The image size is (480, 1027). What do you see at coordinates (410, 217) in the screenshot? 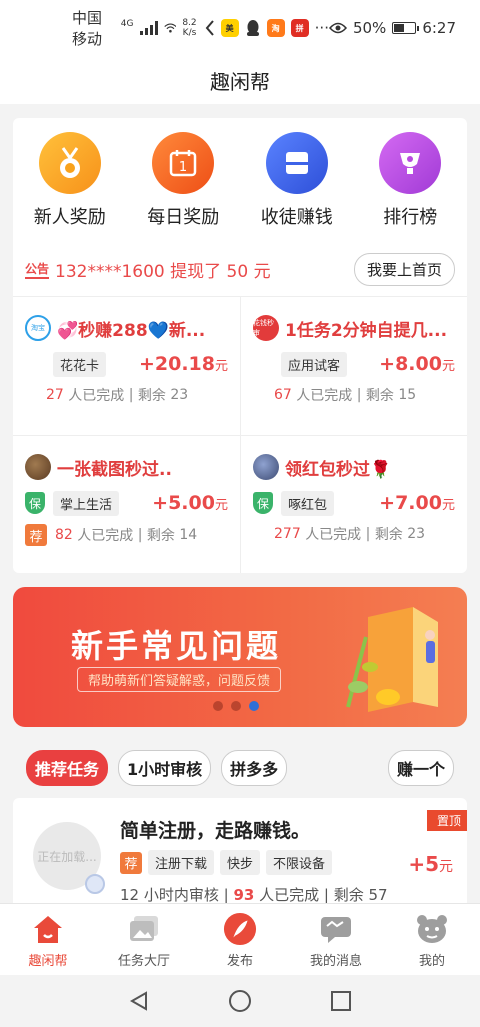
I see `quick-action-label: 排行榜` at bounding box center [410, 217].